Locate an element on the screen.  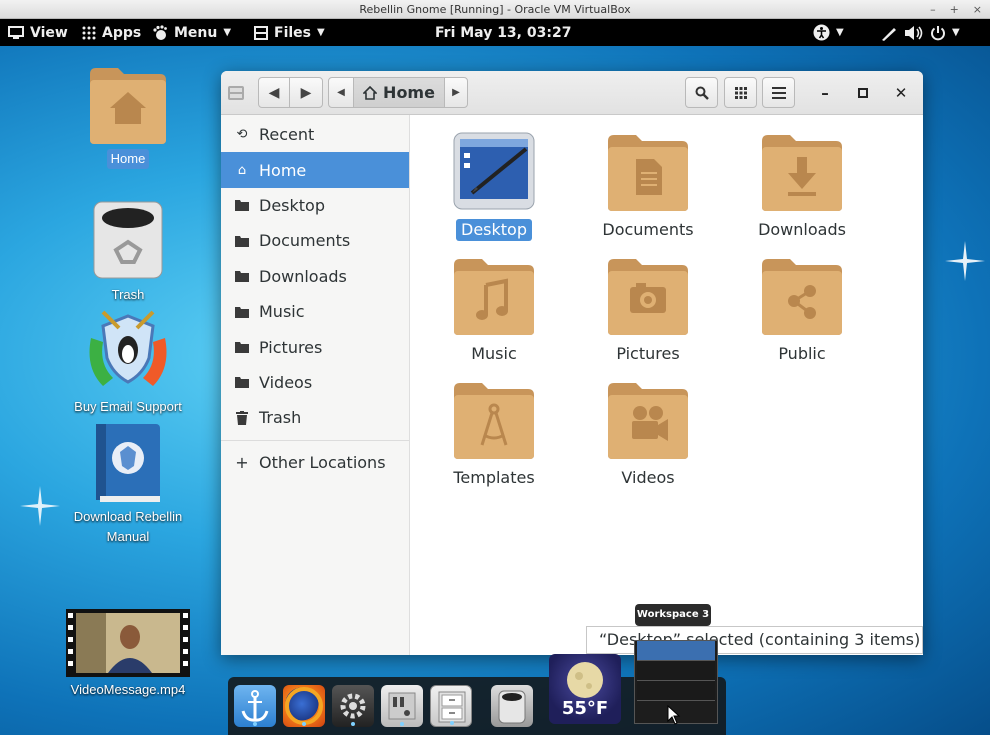
folder-label: Downloads is located at coordinates (802, 229).